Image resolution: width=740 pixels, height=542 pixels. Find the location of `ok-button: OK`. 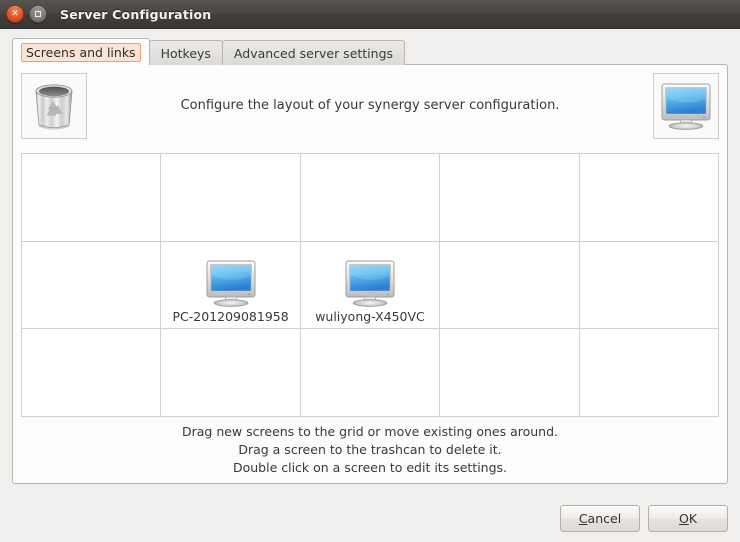

ok-button: OK is located at coordinates (688, 518).